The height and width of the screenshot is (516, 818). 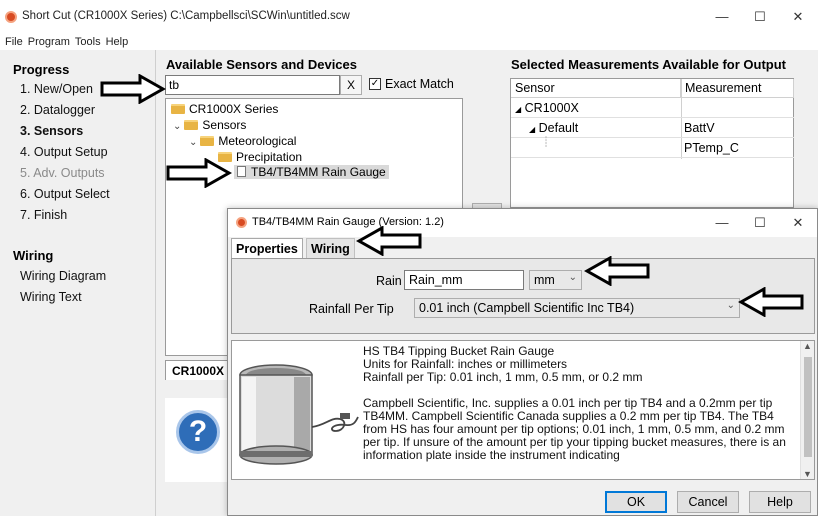 What do you see at coordinates (41, 69) in the screenshot?
I see `progress-heading: Progress` at bounding box center [41, 69].